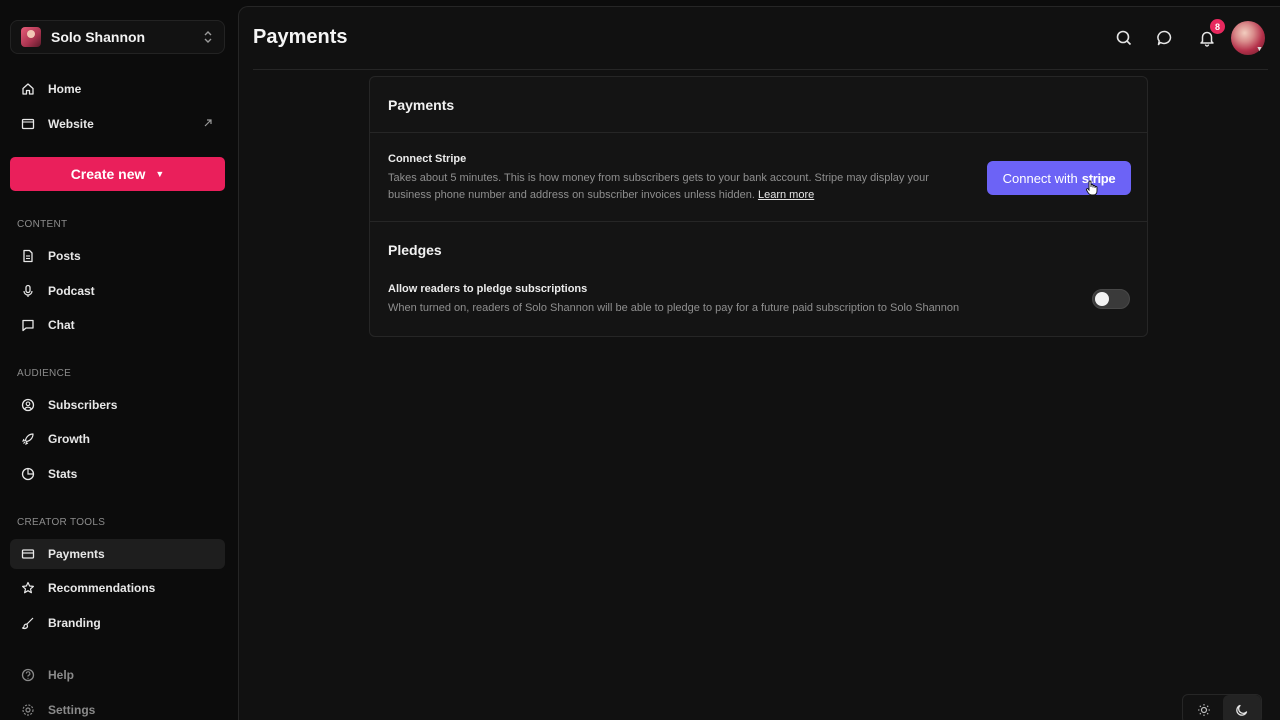  What do you see at coordinates (28, 623) in the screenshot?
I see `brush-icon` at bounding box center [28, 623].